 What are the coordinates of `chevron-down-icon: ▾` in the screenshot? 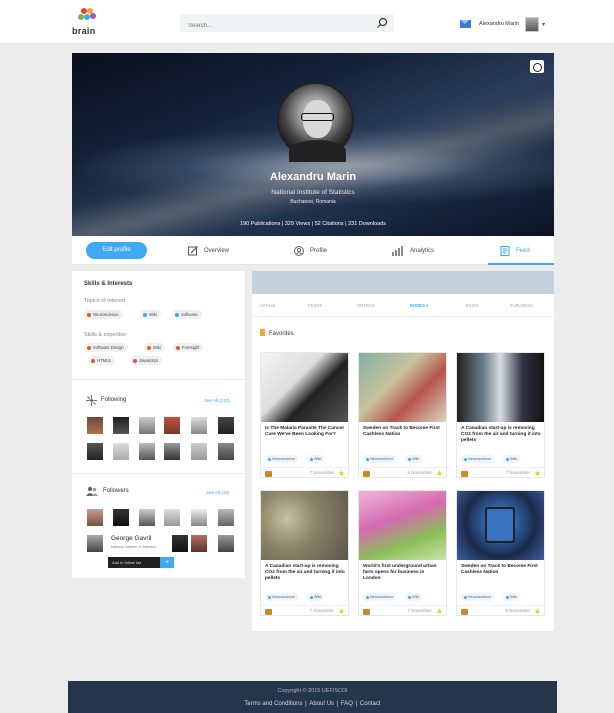 It's located at (543, 24).